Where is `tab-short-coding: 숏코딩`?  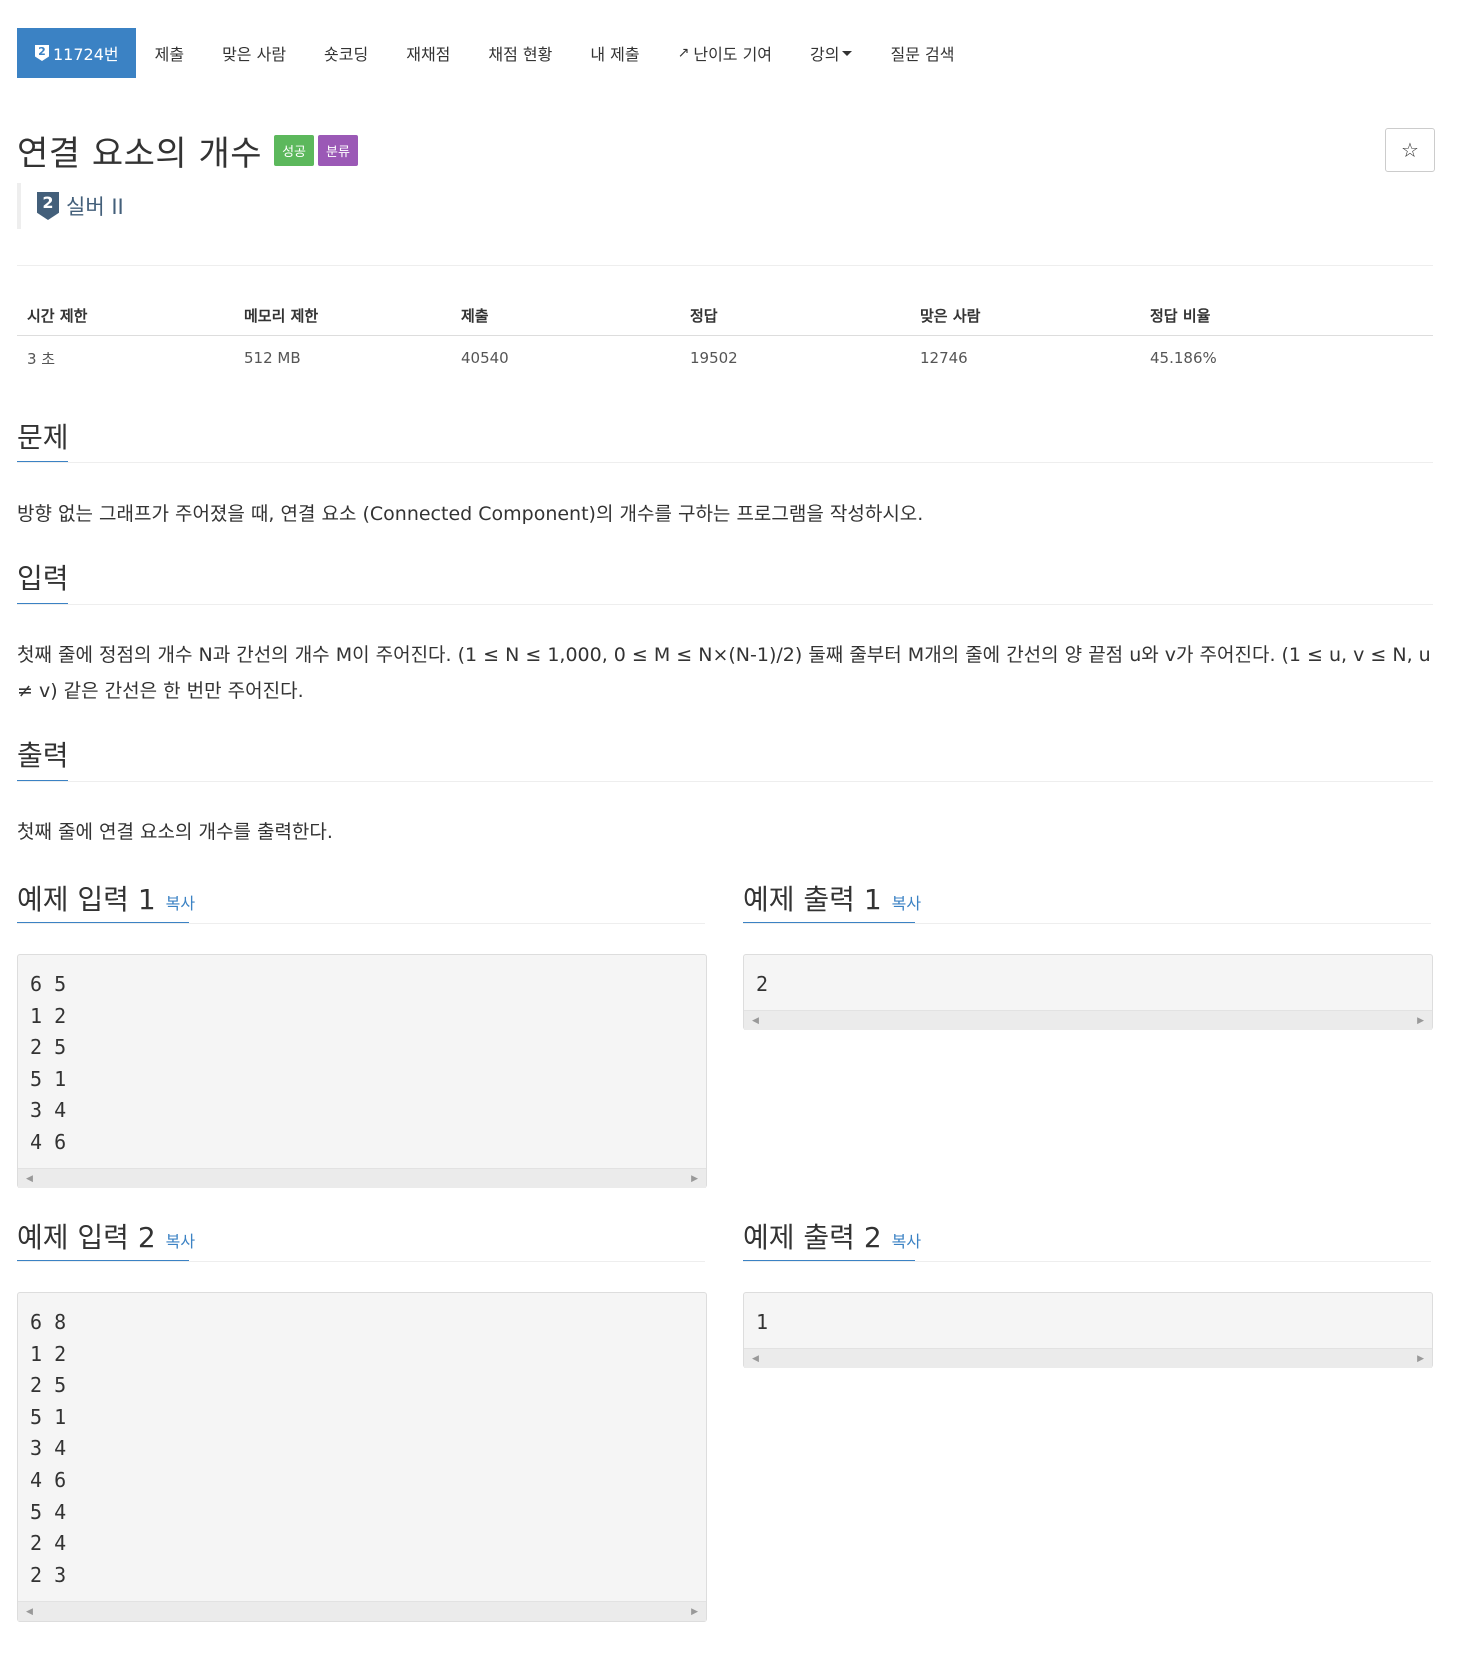
tab-short-coding: 숏코딩 is located at coordinates (346, 53).